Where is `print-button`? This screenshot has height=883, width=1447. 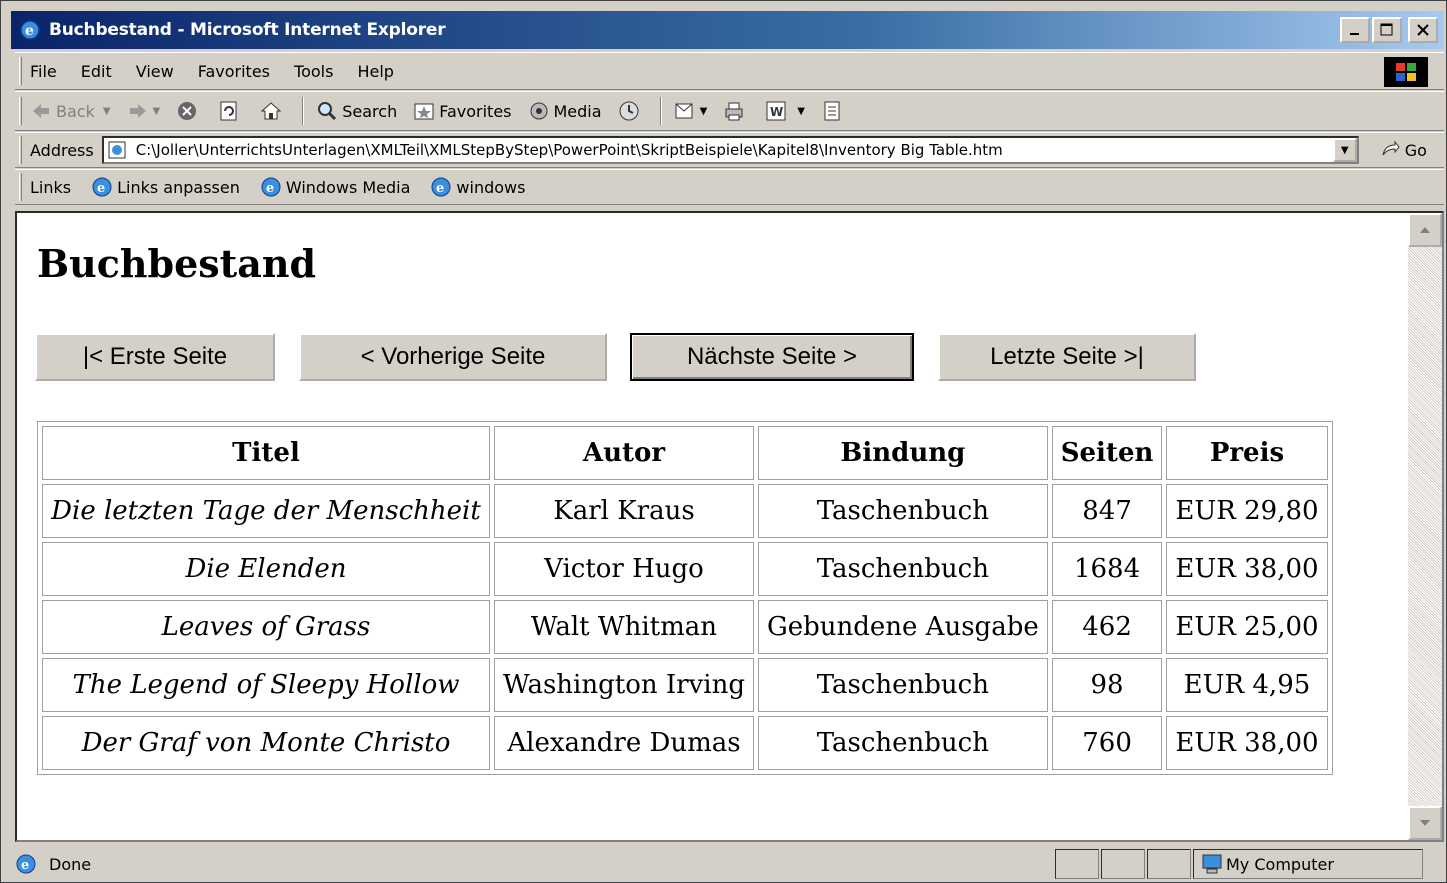 print-button is located at coordinates (736, 111).